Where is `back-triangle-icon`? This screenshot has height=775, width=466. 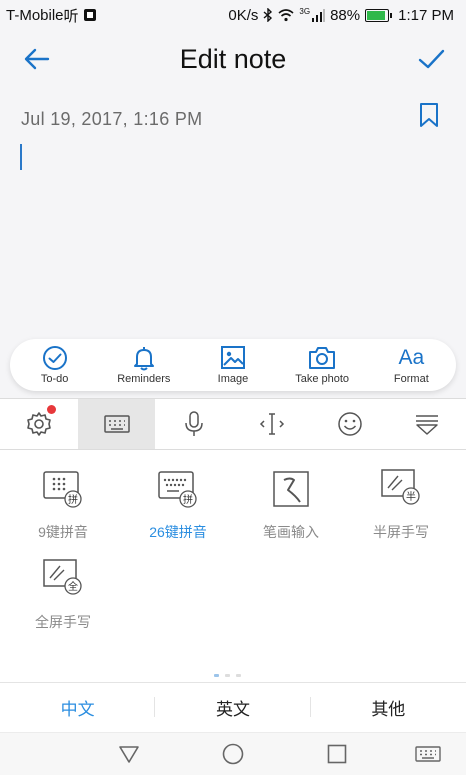
back-triangle-icon is located at coordinates (129, 754).